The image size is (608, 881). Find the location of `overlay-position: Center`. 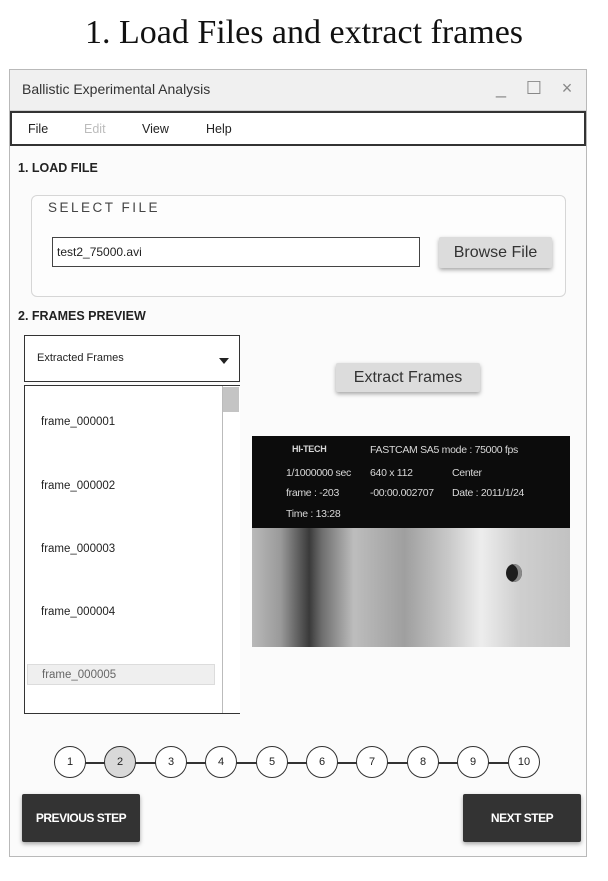

overlay-position: Center is located at coordinates (467, 473).